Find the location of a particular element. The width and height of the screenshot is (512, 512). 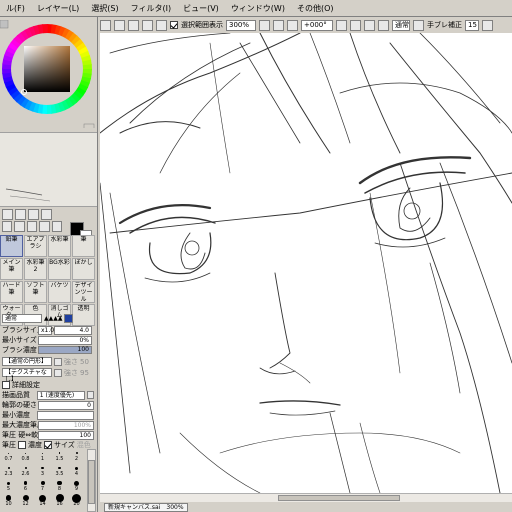

tool-button: デザインツール is located at coordinates (83, 292).